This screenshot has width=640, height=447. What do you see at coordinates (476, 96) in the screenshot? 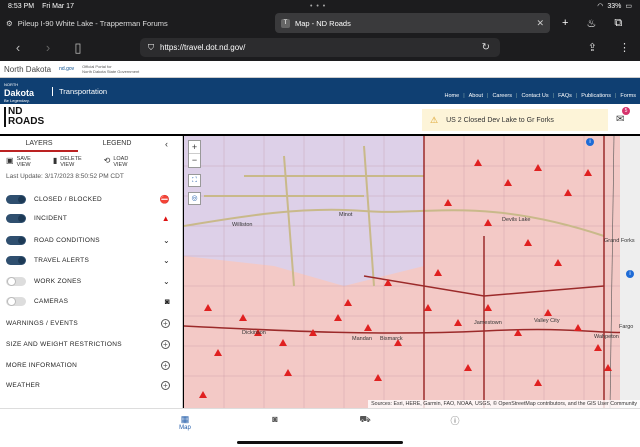
I see `menu-about: About` at bounding box center [476, 96].